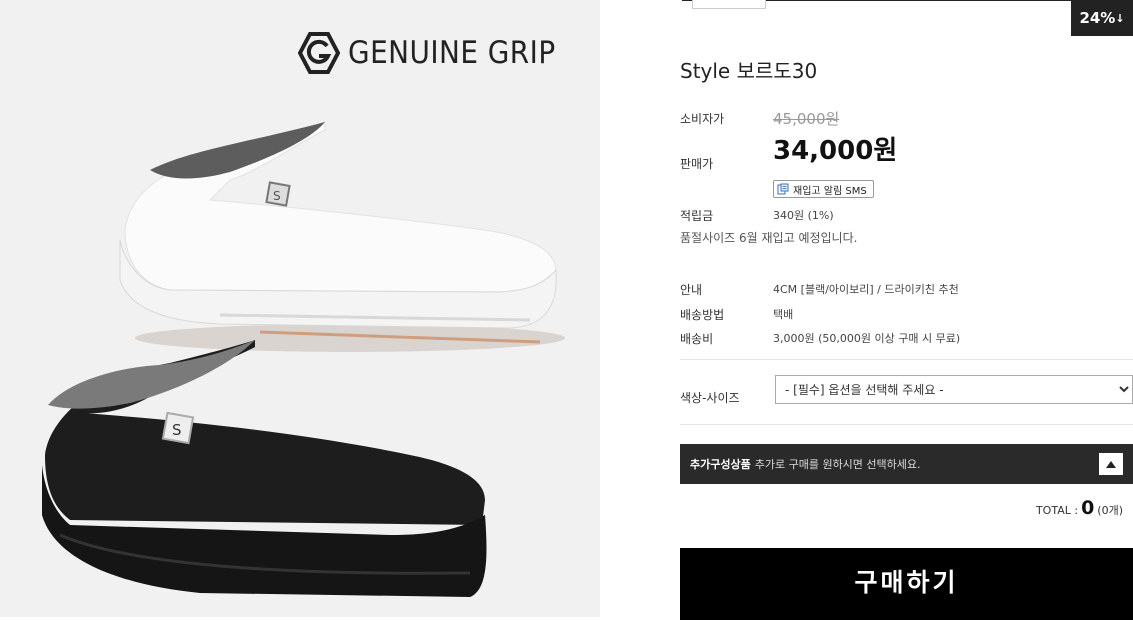  Describe the element at coordinates (1079, 508) in the screenshot. I see `total-summary: TOTAL : 0 (0개)` at that location.